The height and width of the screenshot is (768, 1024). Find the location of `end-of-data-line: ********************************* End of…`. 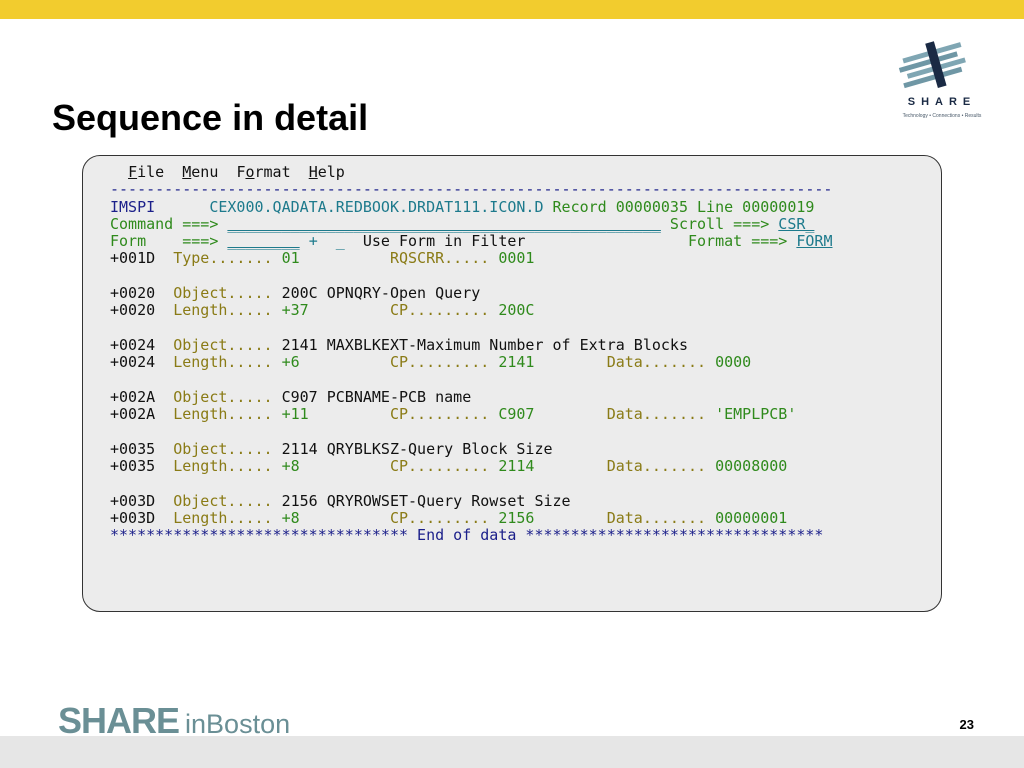

end-of-data-line: ********************************* End of… is located at coordinates (471, 535).